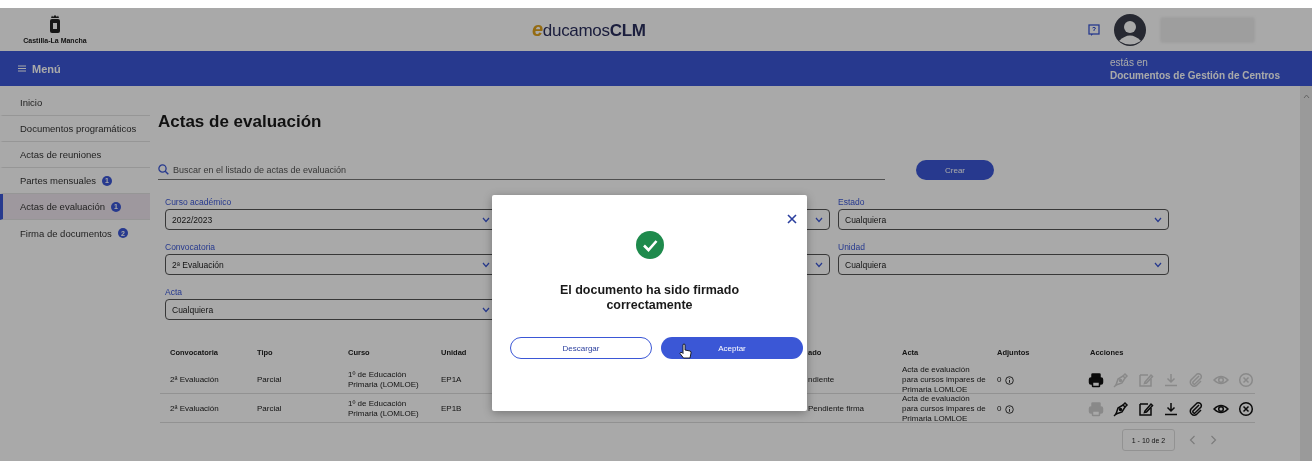 The width and height of the screenshot is (1312, 461). I want to click on menu-label: Menú, so click(46, 68).